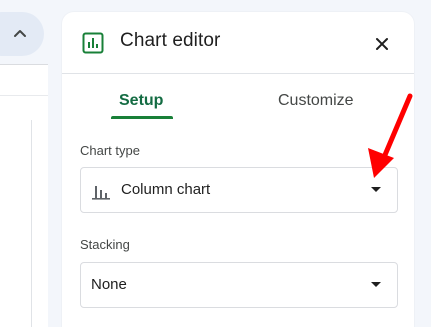 The image size is (431, 327). Describe the element at coordinates (110, 150) in the screenshot. I see `chart-type-label: Chart type` at that location.